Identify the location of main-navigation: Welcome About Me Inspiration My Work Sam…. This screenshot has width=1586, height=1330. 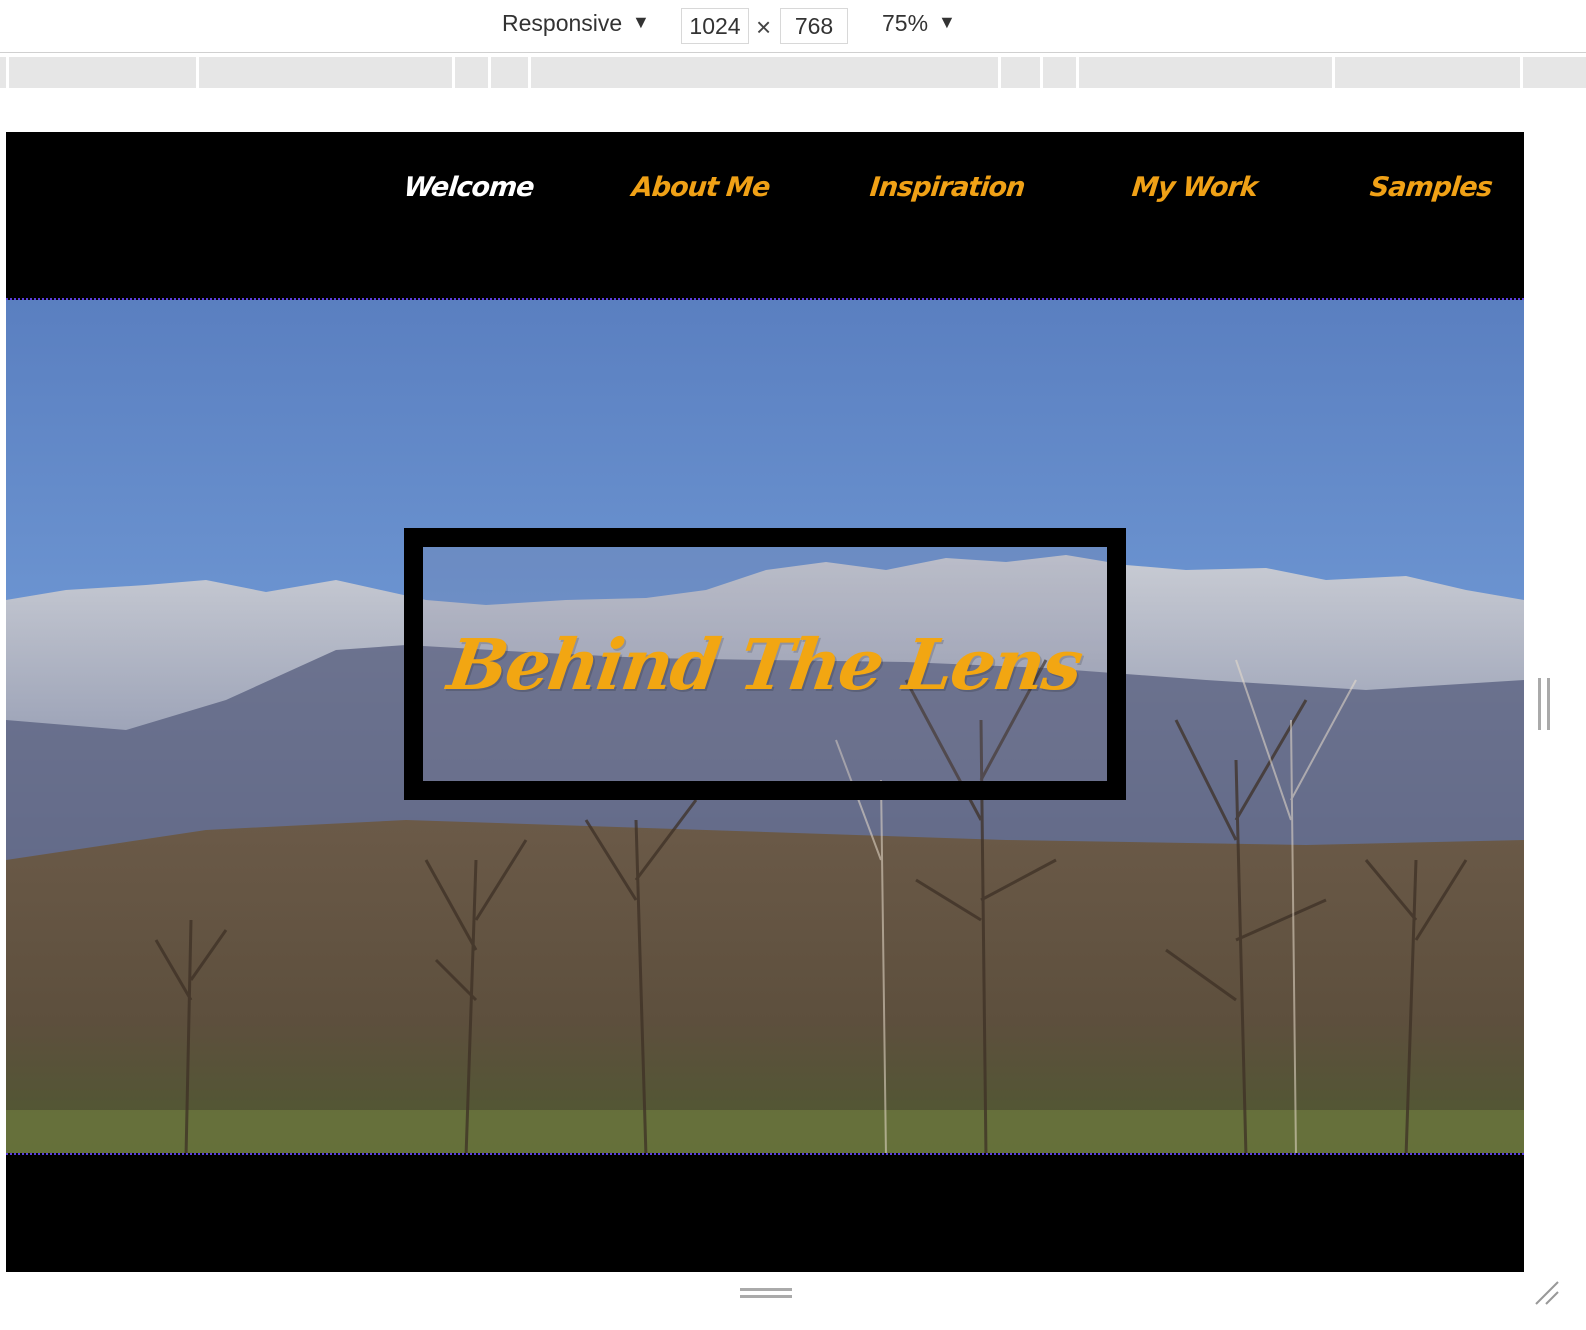
(765, 215).